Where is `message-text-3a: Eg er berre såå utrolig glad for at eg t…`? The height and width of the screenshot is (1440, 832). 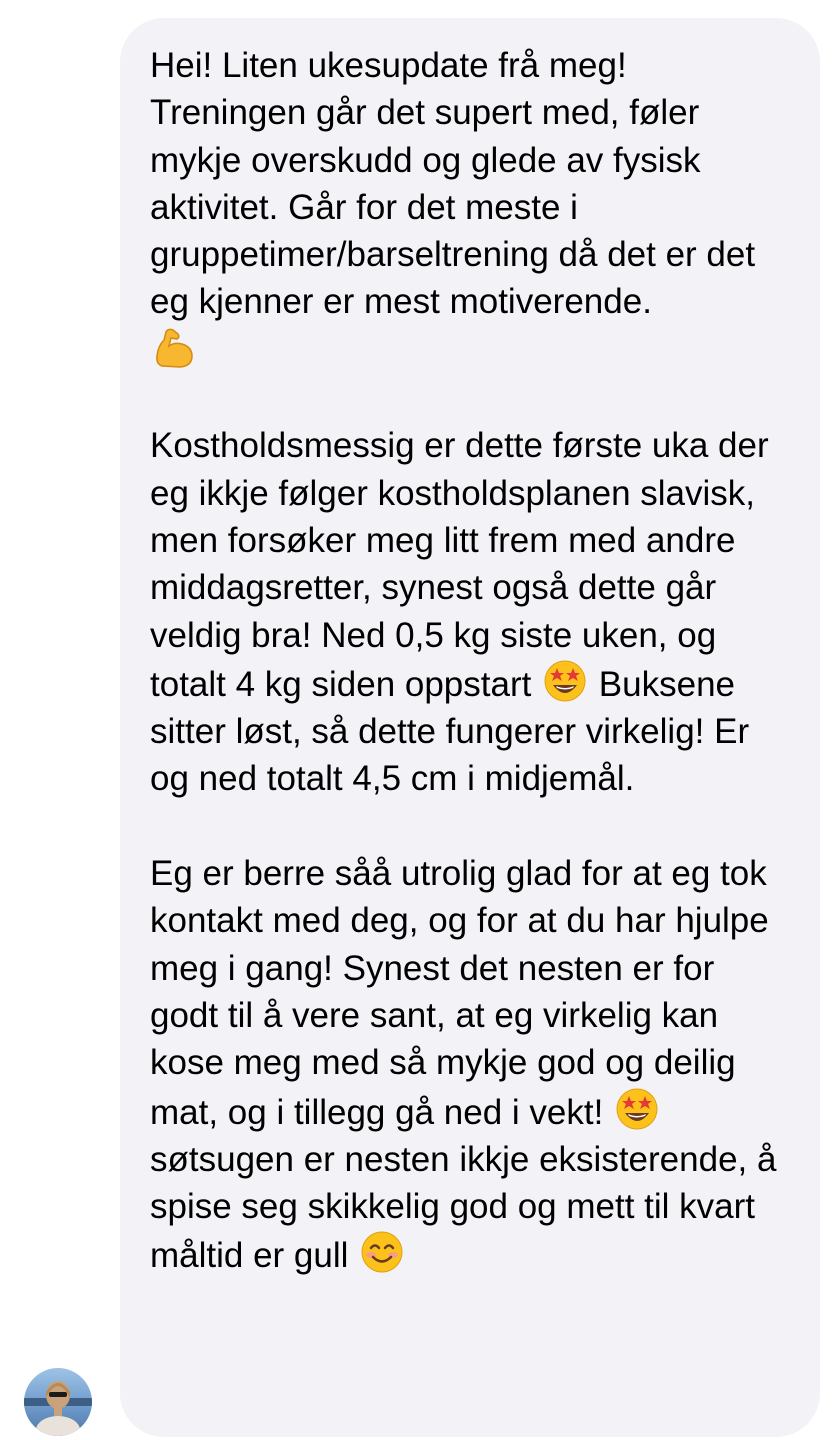 message-text-3a: Eg er berre såå utrolig glad for at eg t… is located at coordinates (459, 993).